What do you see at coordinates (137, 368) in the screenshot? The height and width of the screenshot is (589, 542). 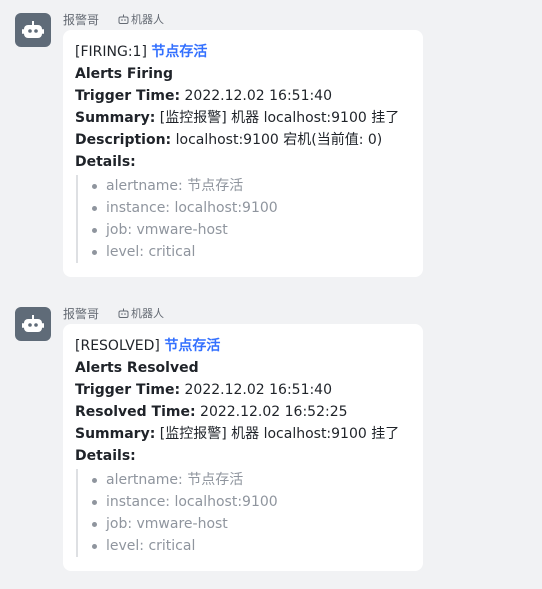 I see `alert-headline: Alerts Resolved` at bounding box center [137, 368].